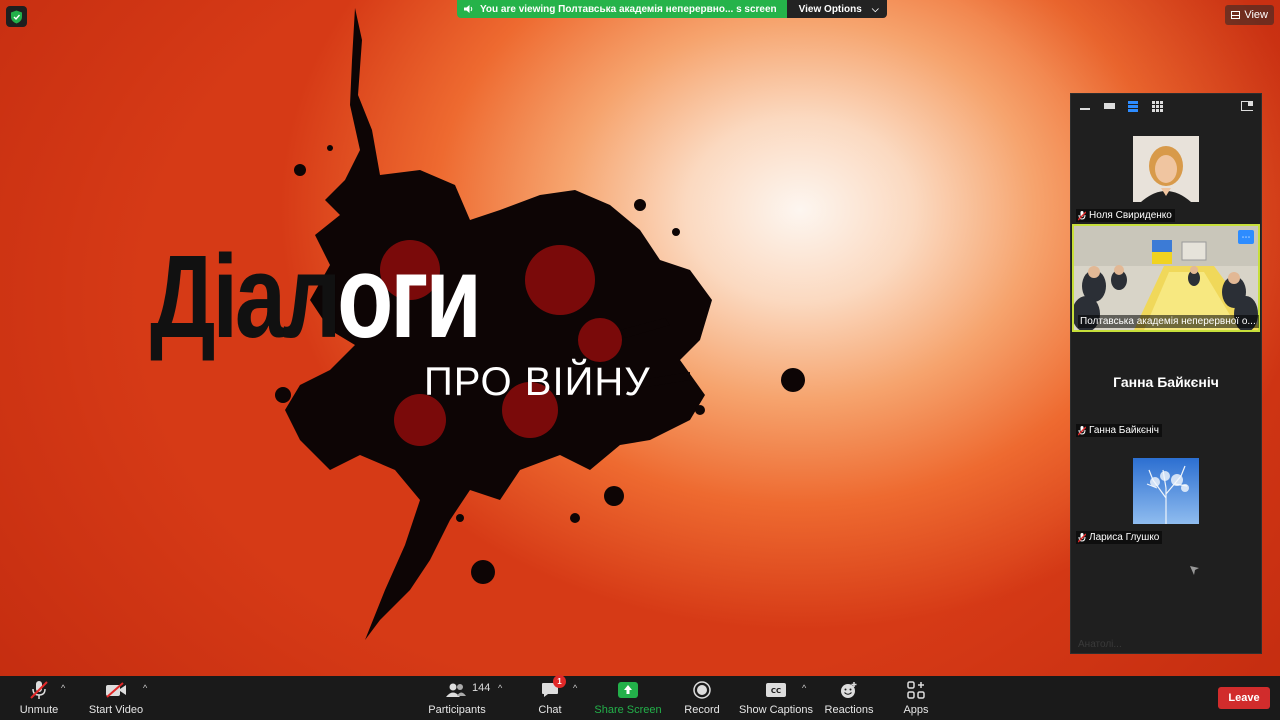  Describe the element at coordinates (1246, 237) in the screenshot. I see `more-options-icon: ⋯` at that location.